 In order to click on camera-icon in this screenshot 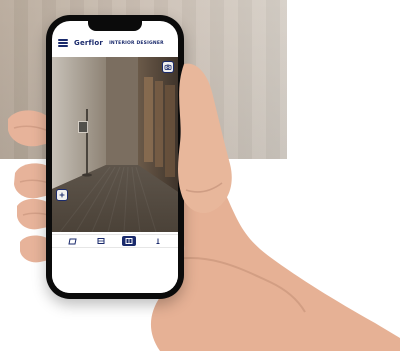, I will do `click(168, 67)`.